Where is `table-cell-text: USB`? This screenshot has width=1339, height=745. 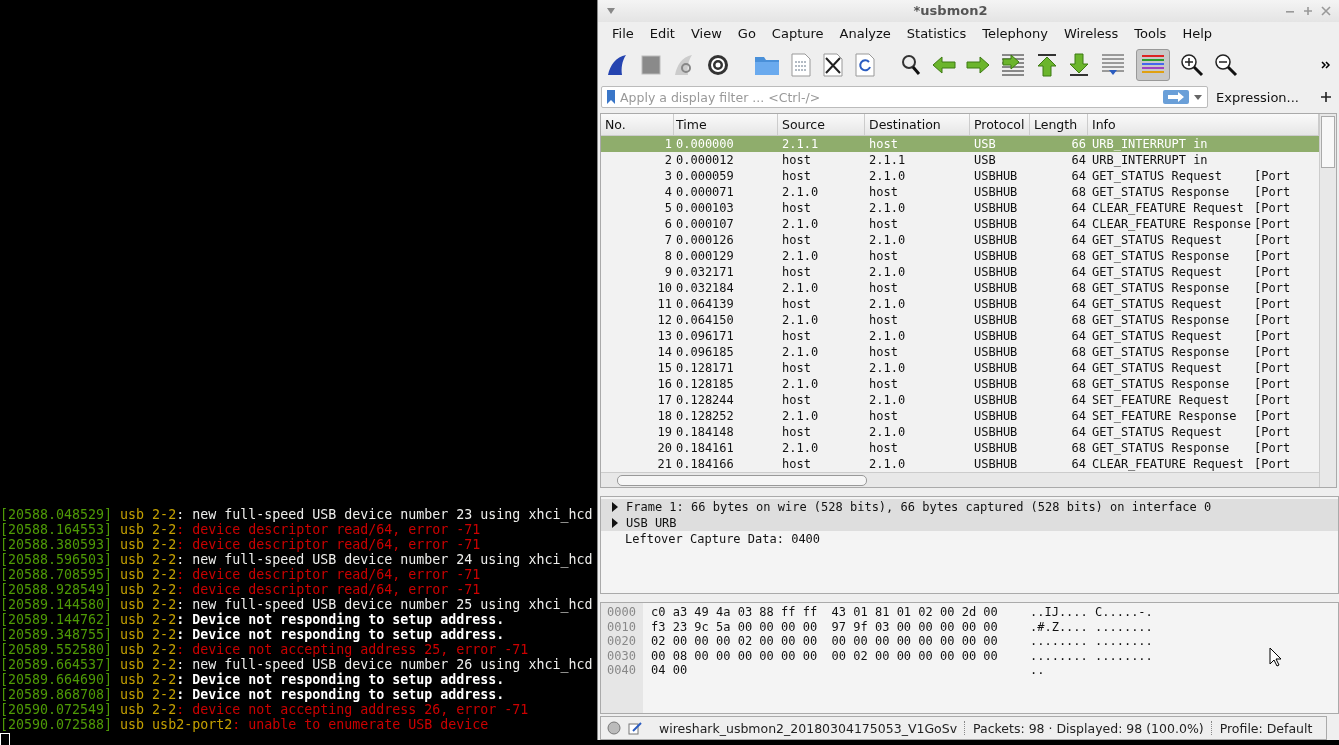
table-cell-text: USB is located at coordinates (985, 160).